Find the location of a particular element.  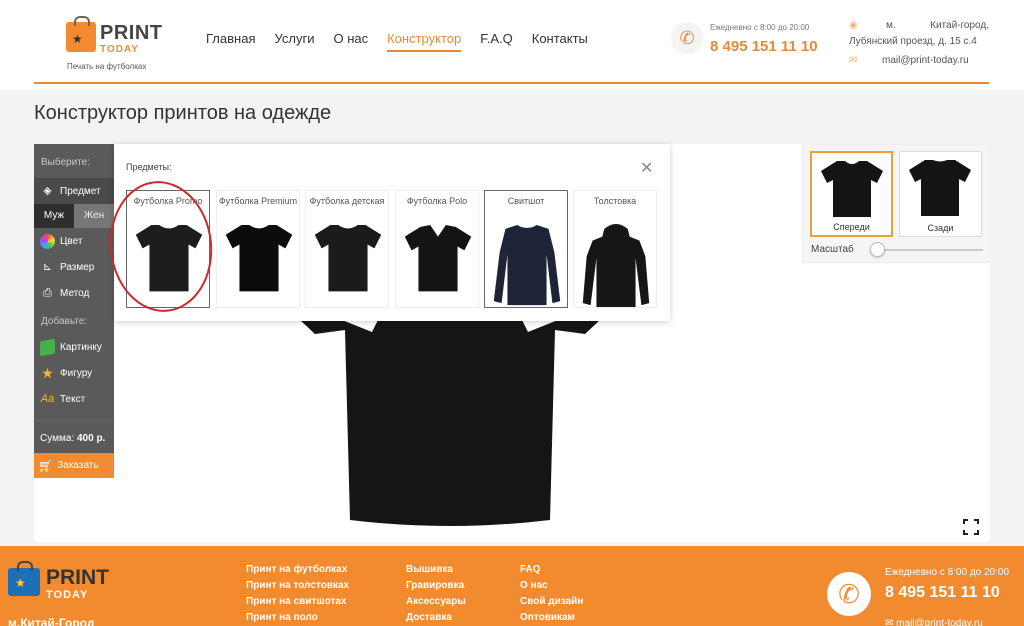

location-pin-icon: ◉ is located at coordinates (853, 25).